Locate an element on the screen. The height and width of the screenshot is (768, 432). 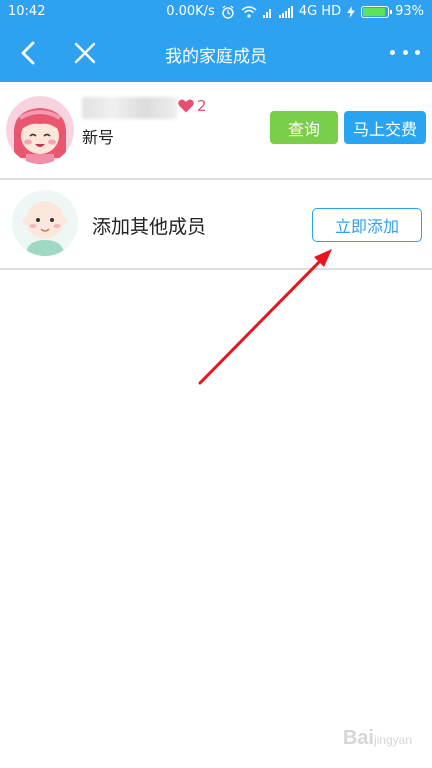
alarm-icon is located at coordinates (228, 12).